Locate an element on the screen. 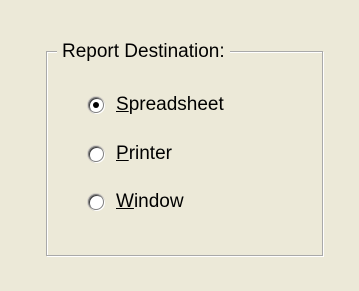 This screenshot has height=291, width=359. radio-printer: Printer is located at coordinates (130, 154).